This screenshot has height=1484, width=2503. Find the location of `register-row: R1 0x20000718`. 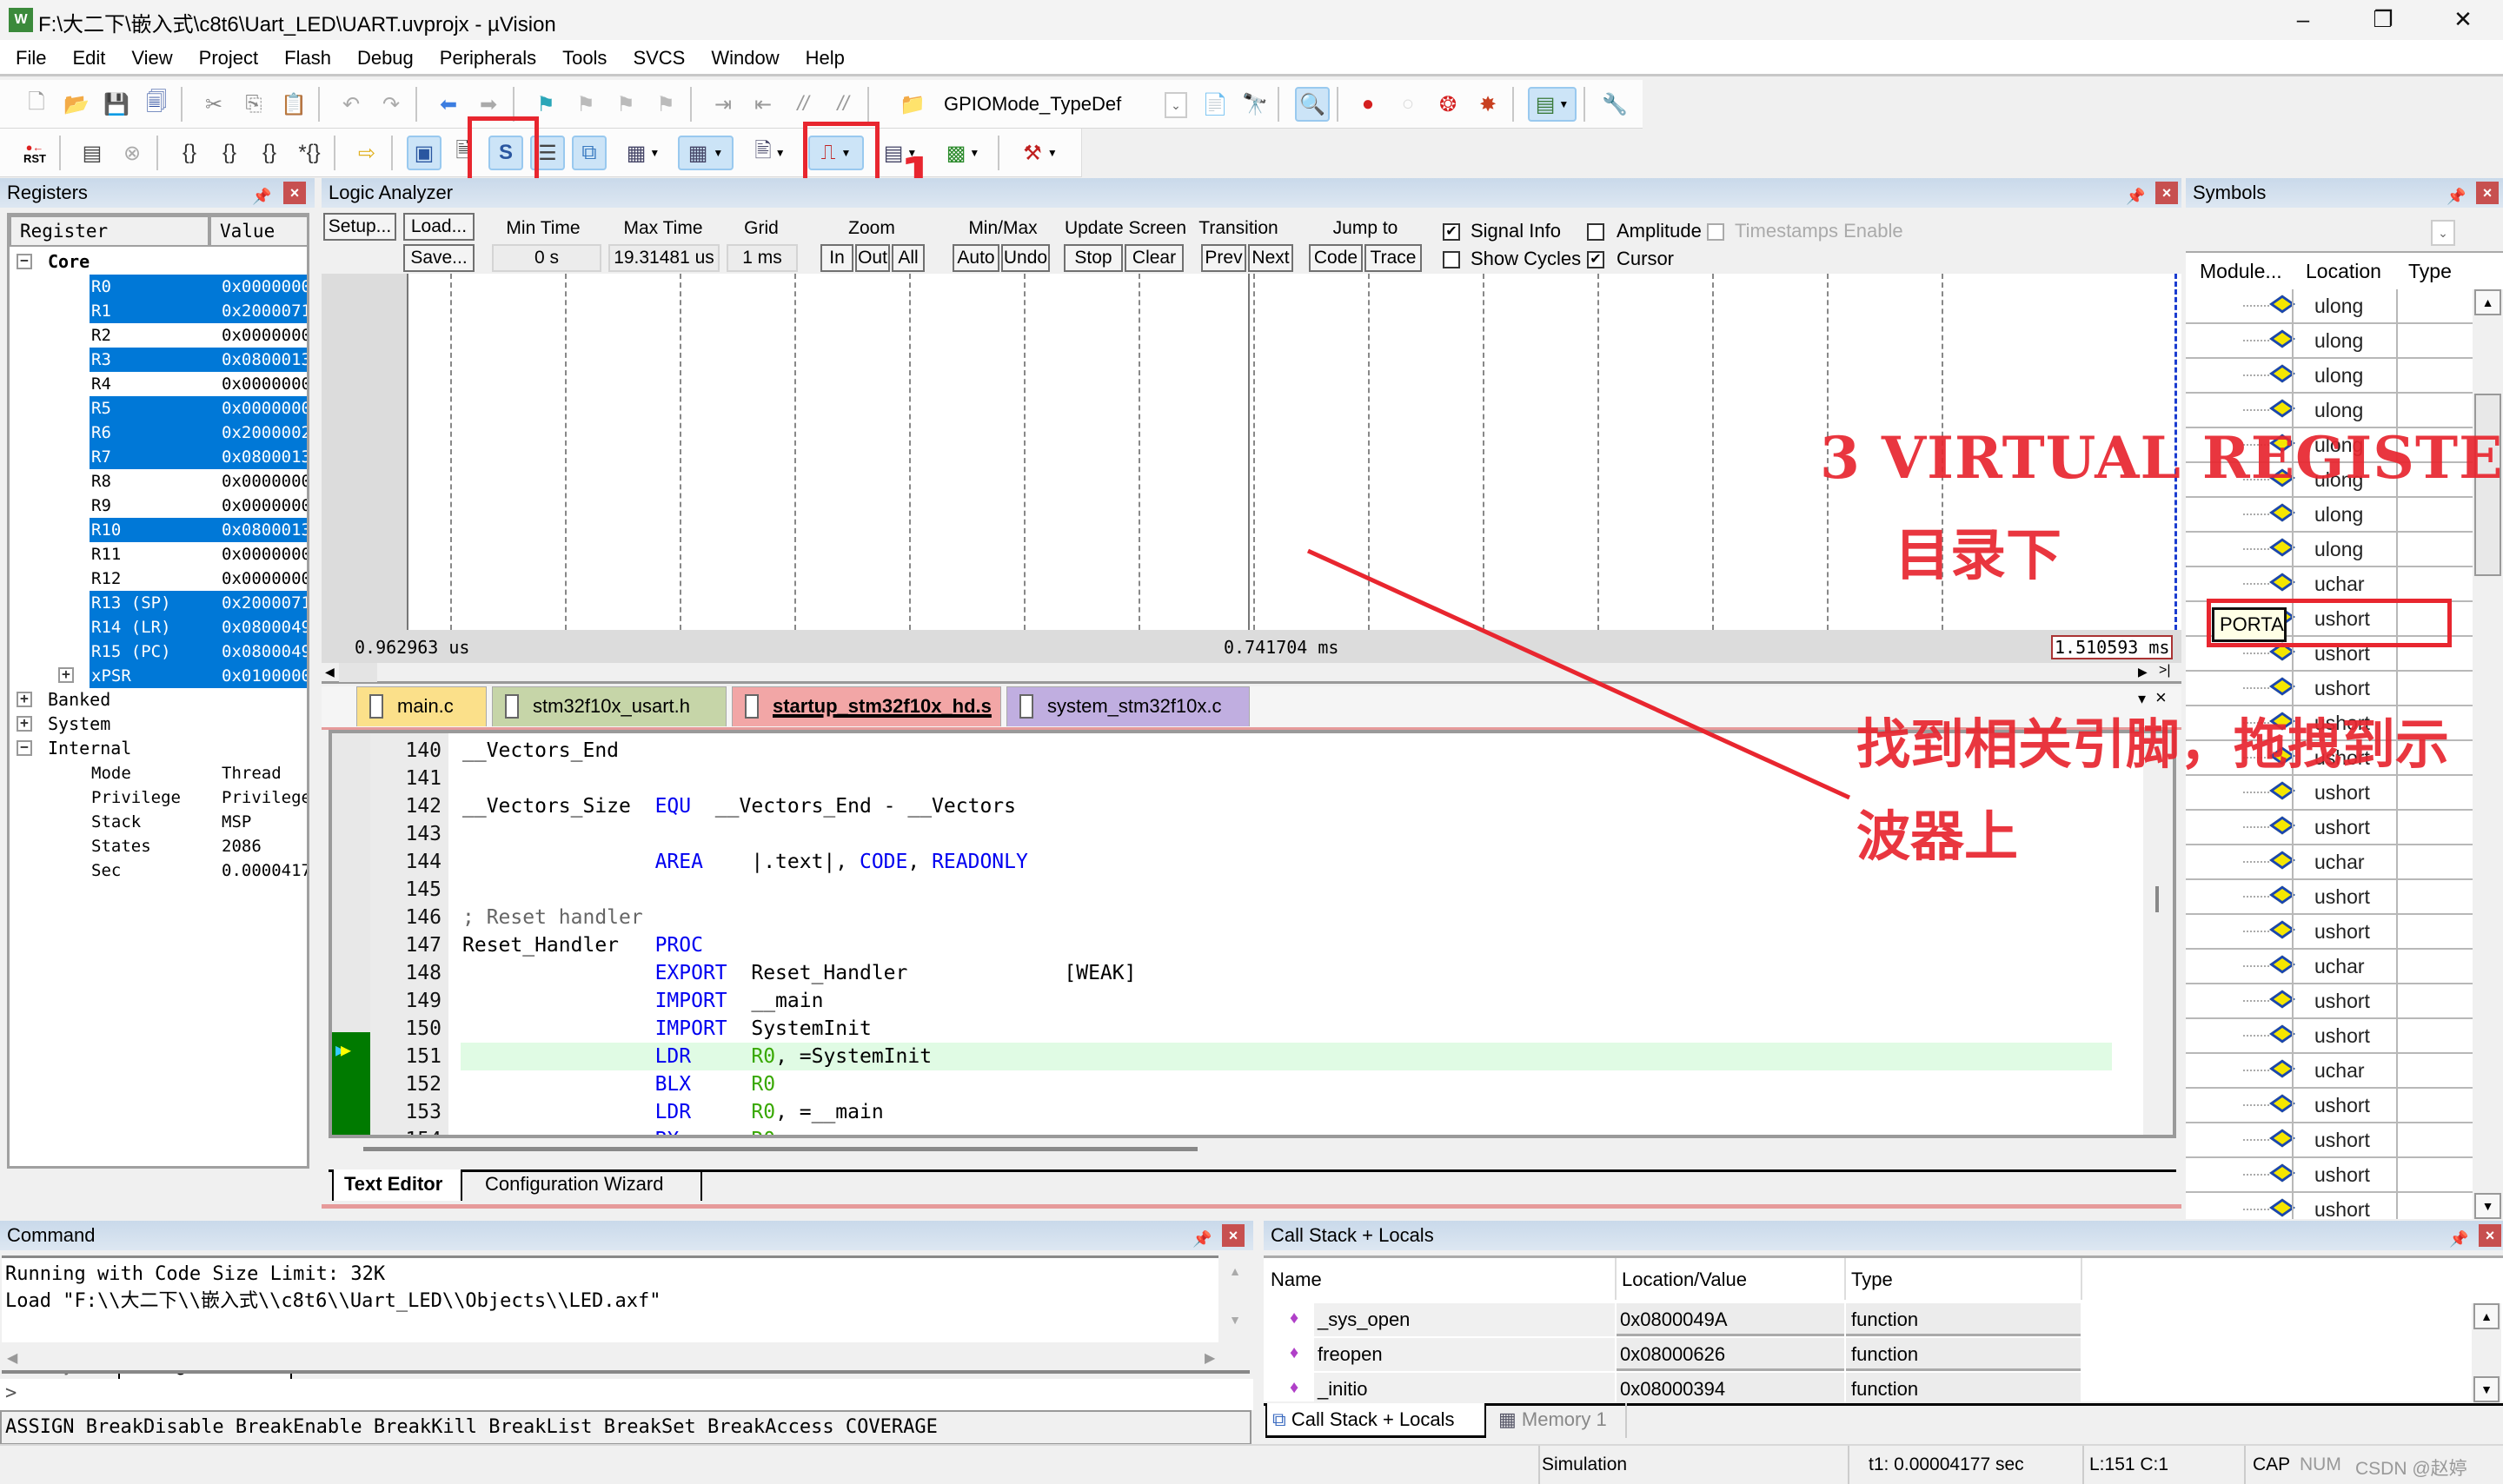

register-row: R1 0x20000718 is located at coordinates (158, 311).